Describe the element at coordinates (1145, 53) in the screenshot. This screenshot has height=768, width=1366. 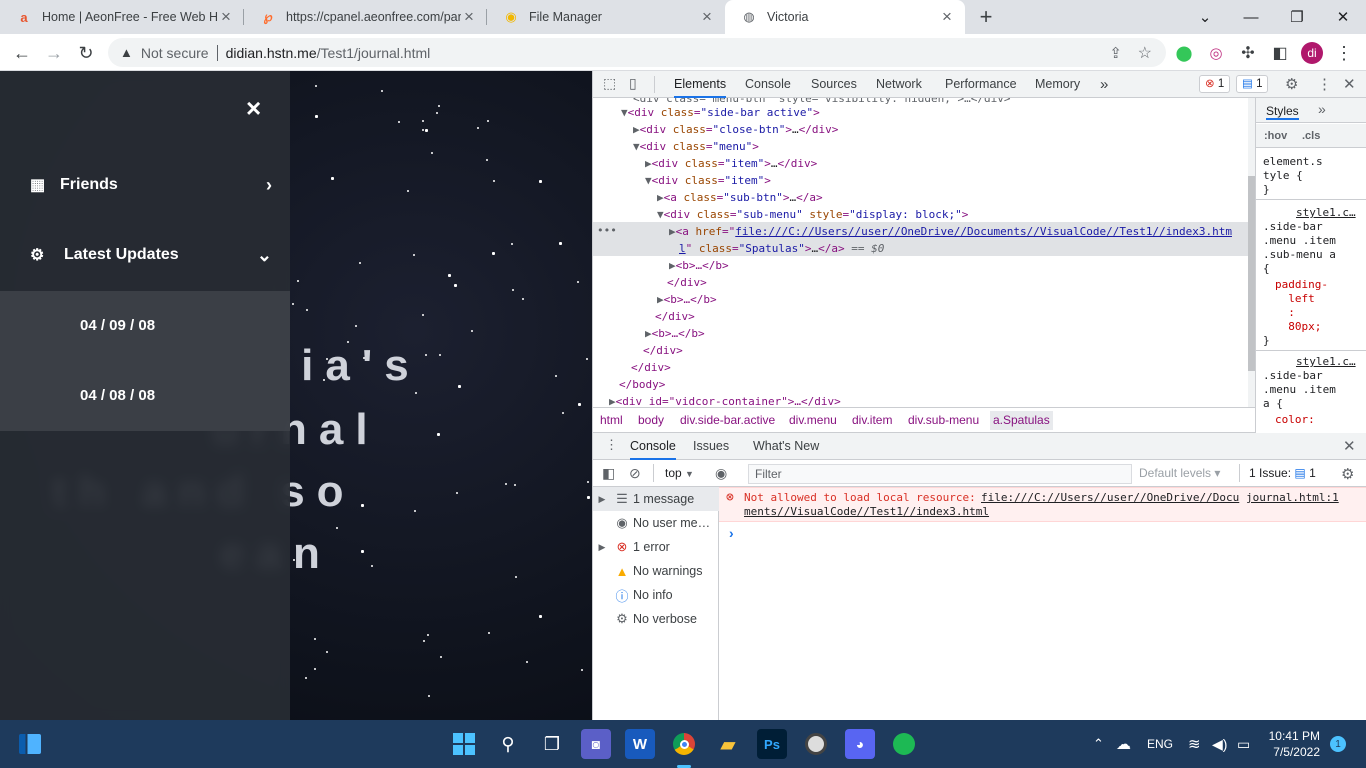
I see `bookmark-star-icon: ☆` at that location.